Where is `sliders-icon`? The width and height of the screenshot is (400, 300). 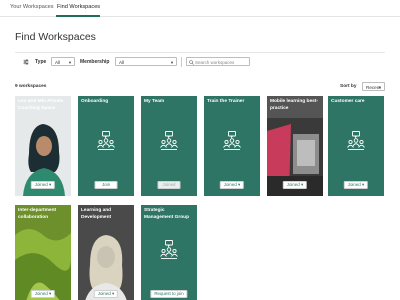
sliders-icon is located at coordinates (26, 62).